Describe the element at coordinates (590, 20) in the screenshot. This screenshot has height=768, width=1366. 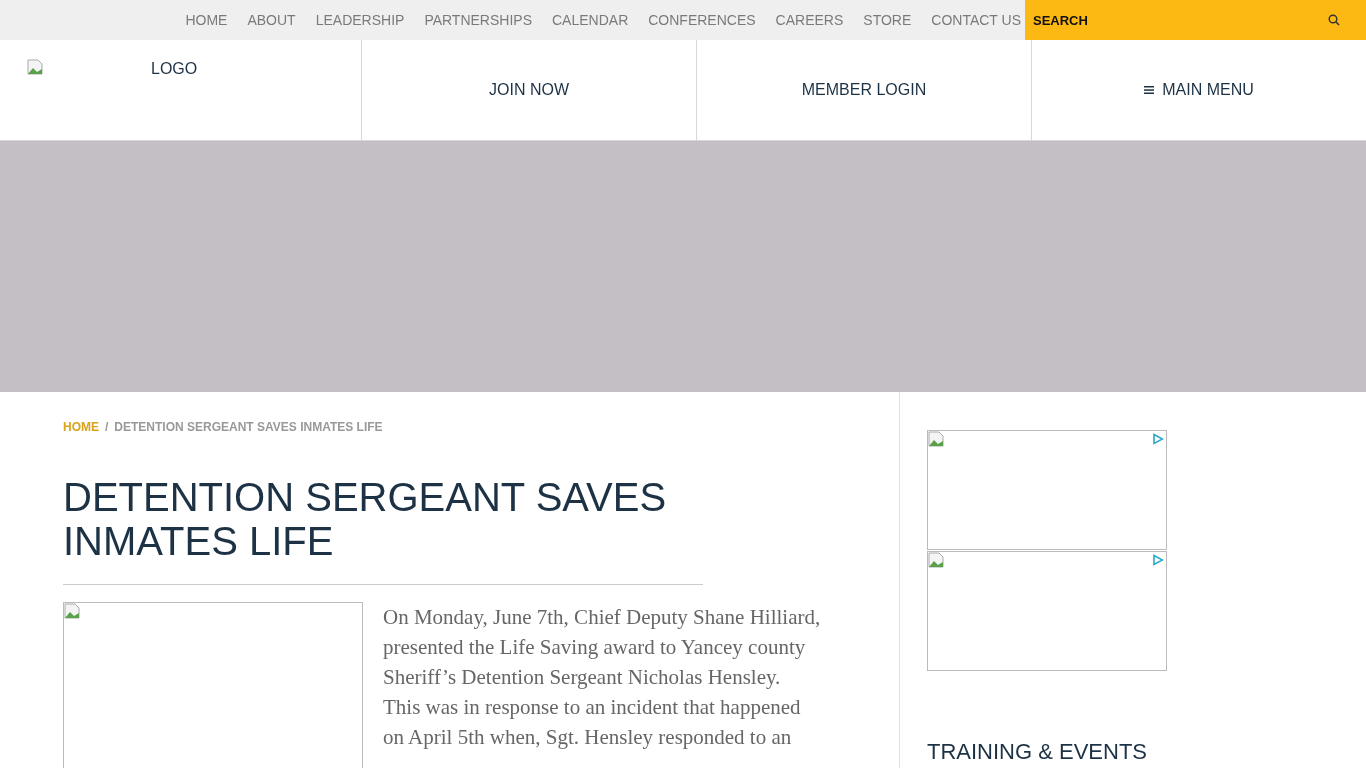
I see `nav-link: CALENDAR` at that location.